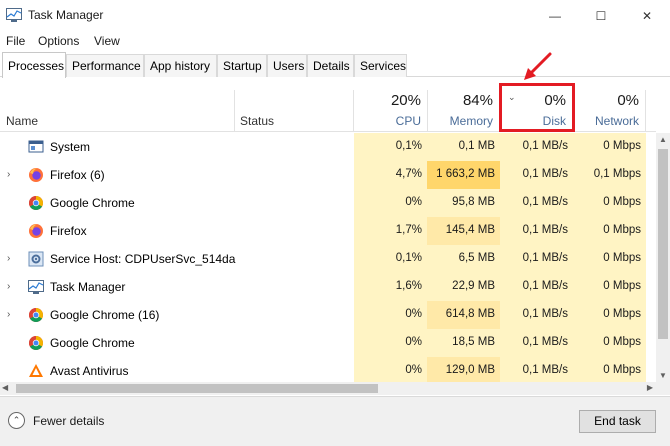  Describe the element at coordinates (663, 139) in the screenshot. I see `scroll-up-icon: ▲` at that location.